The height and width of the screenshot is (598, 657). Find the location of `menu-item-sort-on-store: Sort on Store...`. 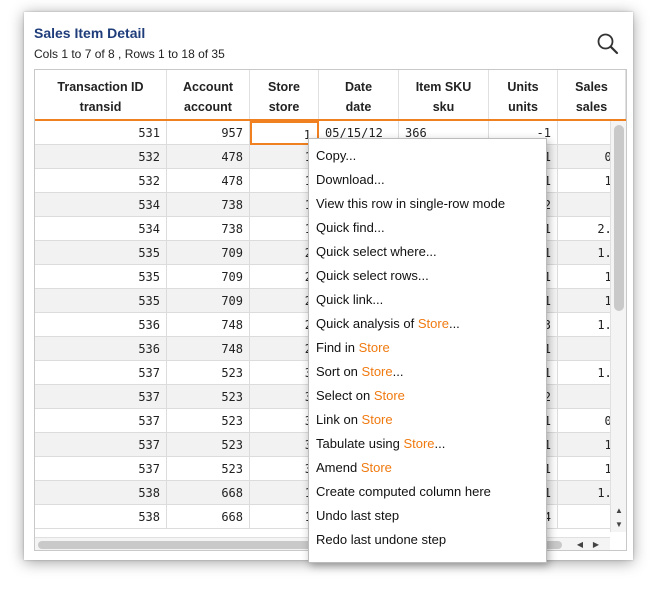

menu-item-sort-on-store: Sort on Store... is located at coordinates (359, 372).